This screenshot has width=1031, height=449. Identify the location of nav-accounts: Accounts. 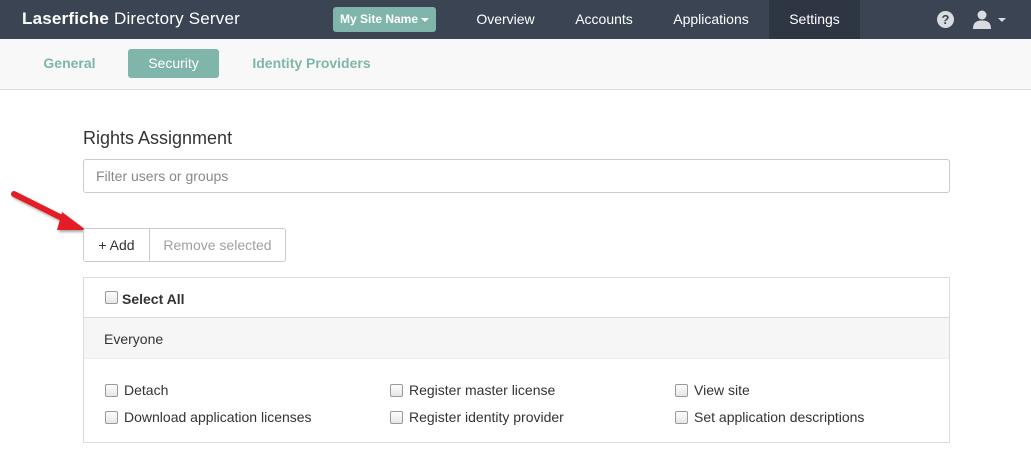
(604, 19).